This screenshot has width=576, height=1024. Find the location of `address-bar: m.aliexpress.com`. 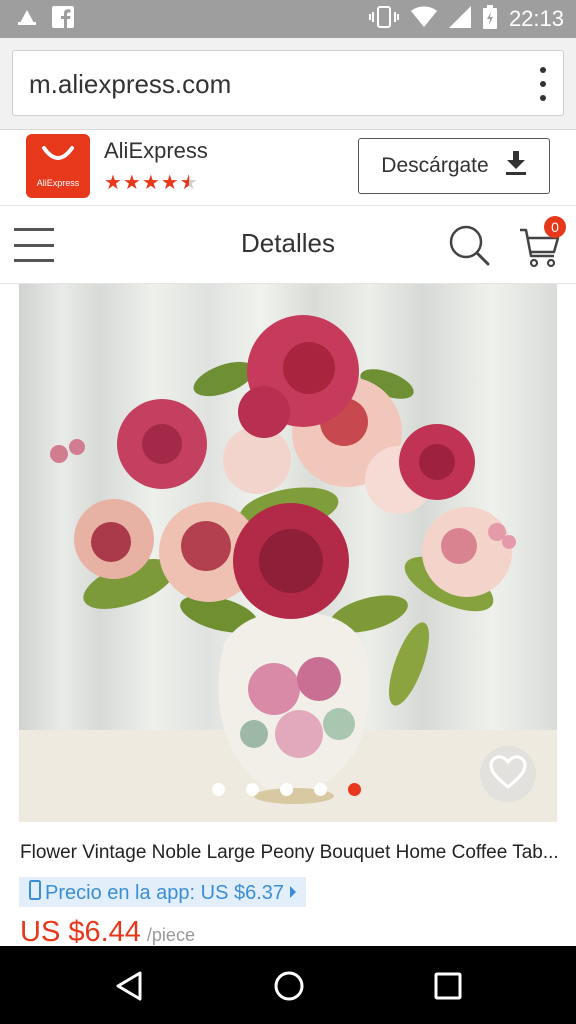

address-bar: m.aliexpress.com is located at coordinates (288, 83).